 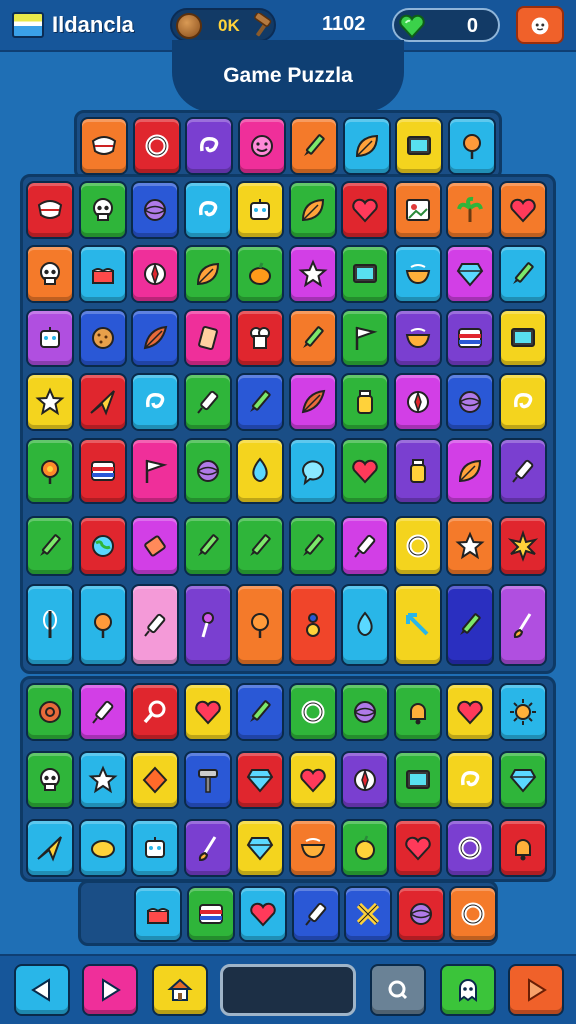 I want to click on pet-button, so click(x=468, y=990).